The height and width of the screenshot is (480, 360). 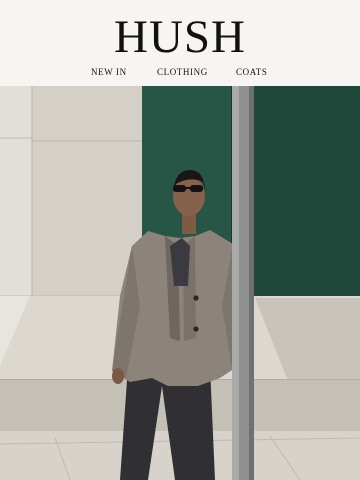 I want to click on nav-item-coats: COATS, so click(x=252, y=72).